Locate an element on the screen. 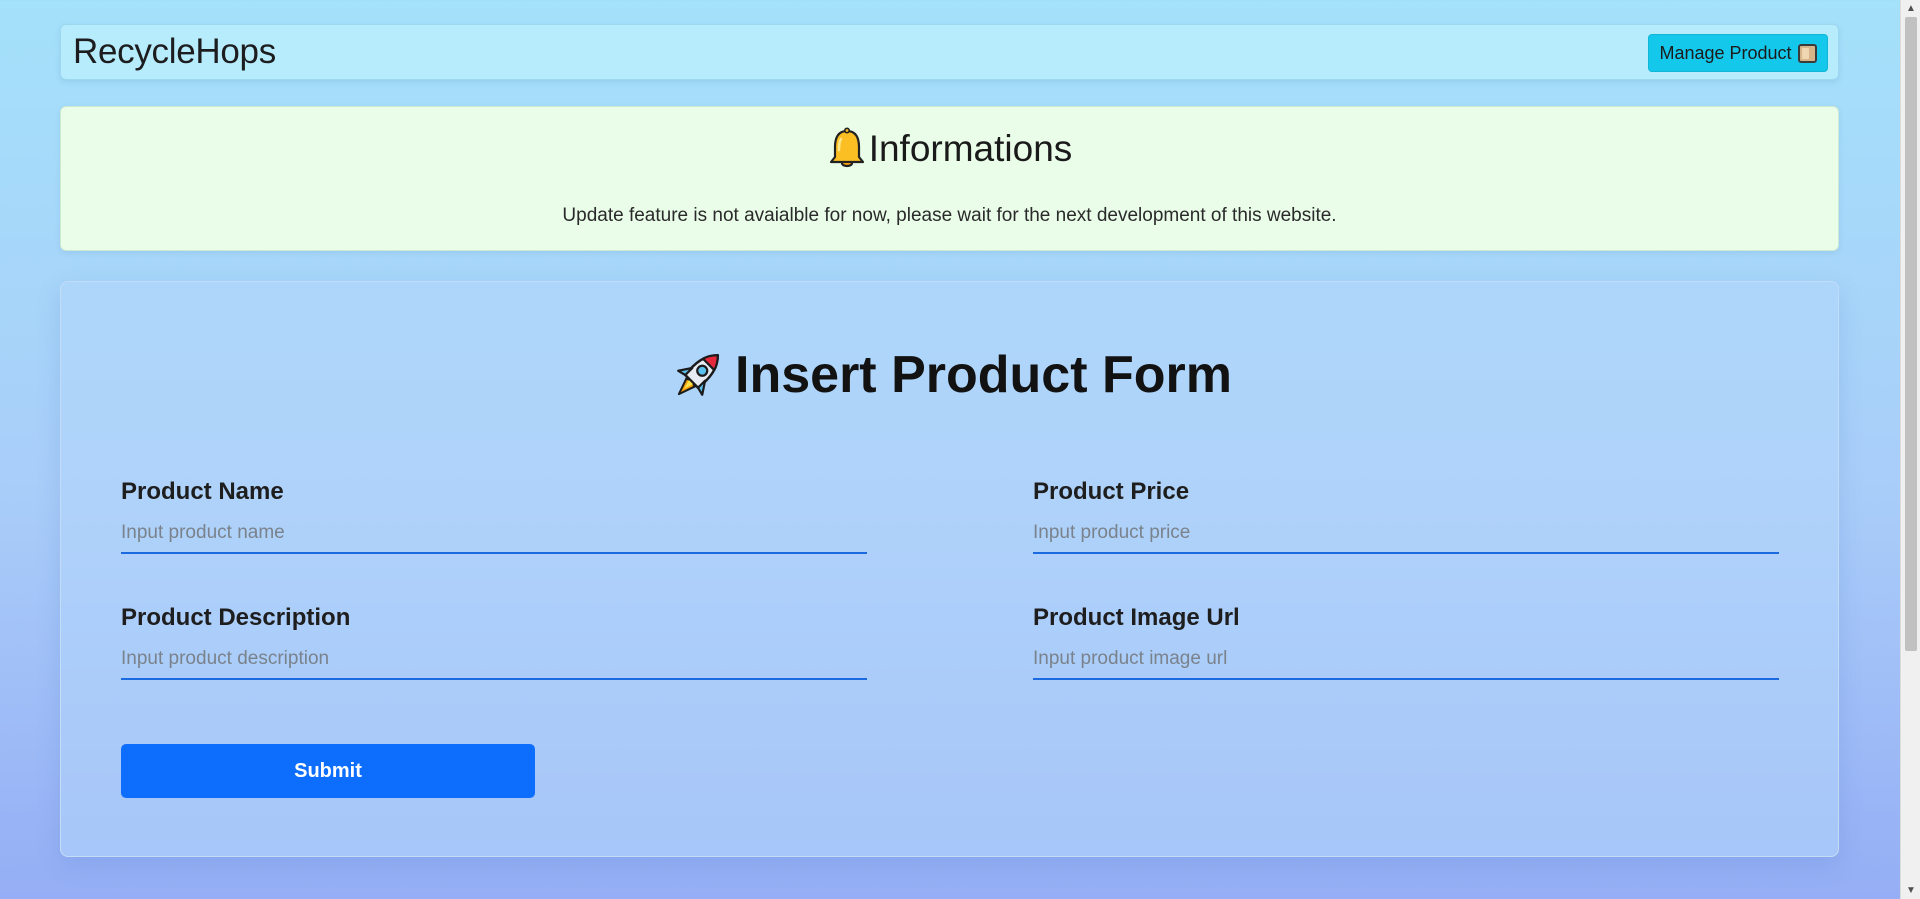 This screenshot has height=899, width=1920. product-image-url-field: Product Image Url is located at coordinates (1406, 642).